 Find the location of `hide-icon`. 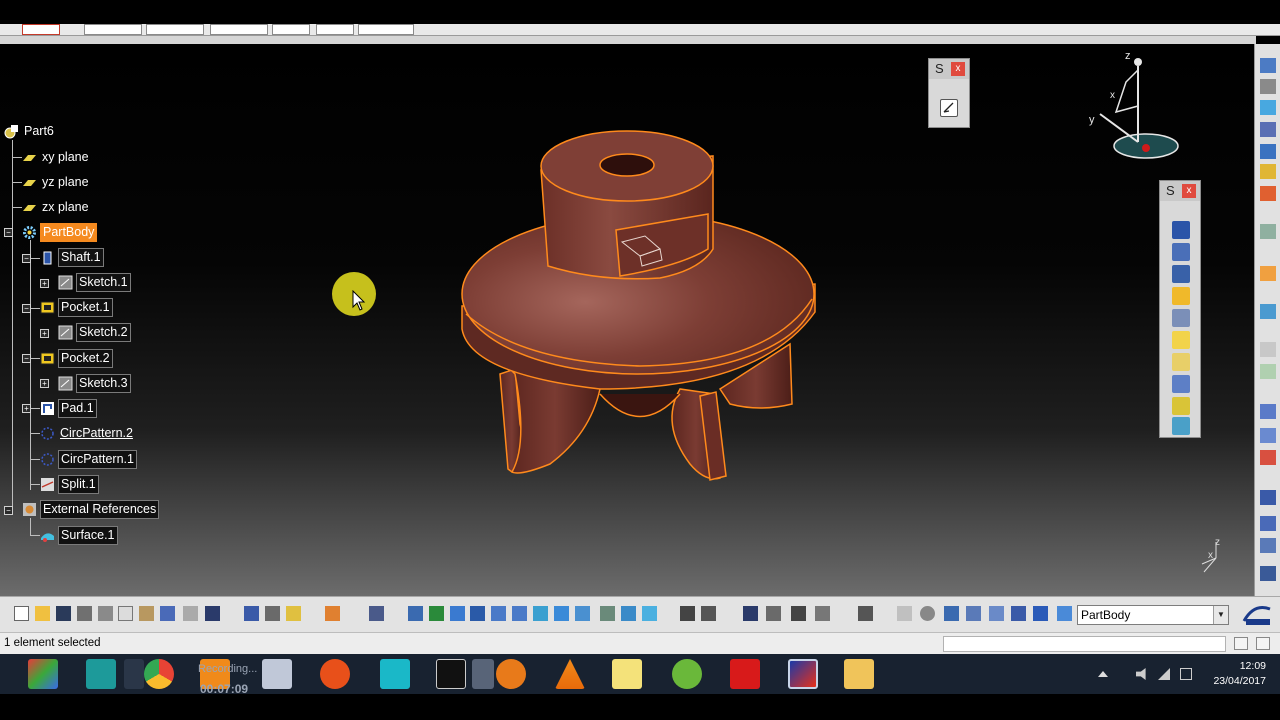

hide-icon is located at coordinates (293, 613).